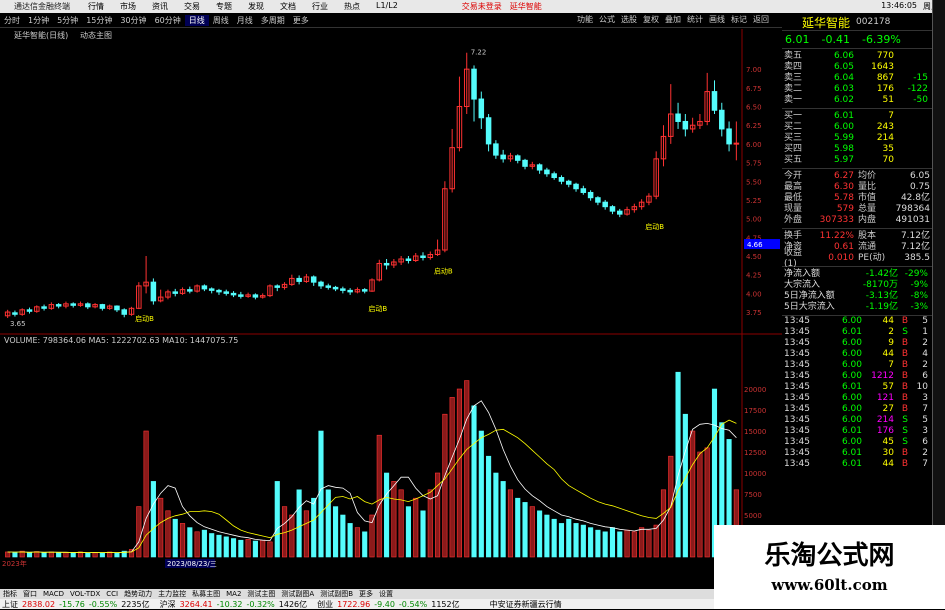 The width and height of the screenshot is (945, 610). What do you see at coordinates (301, 20) in the screenshot?
I see `period-tab: 更多` at bounding box center [301, 20].